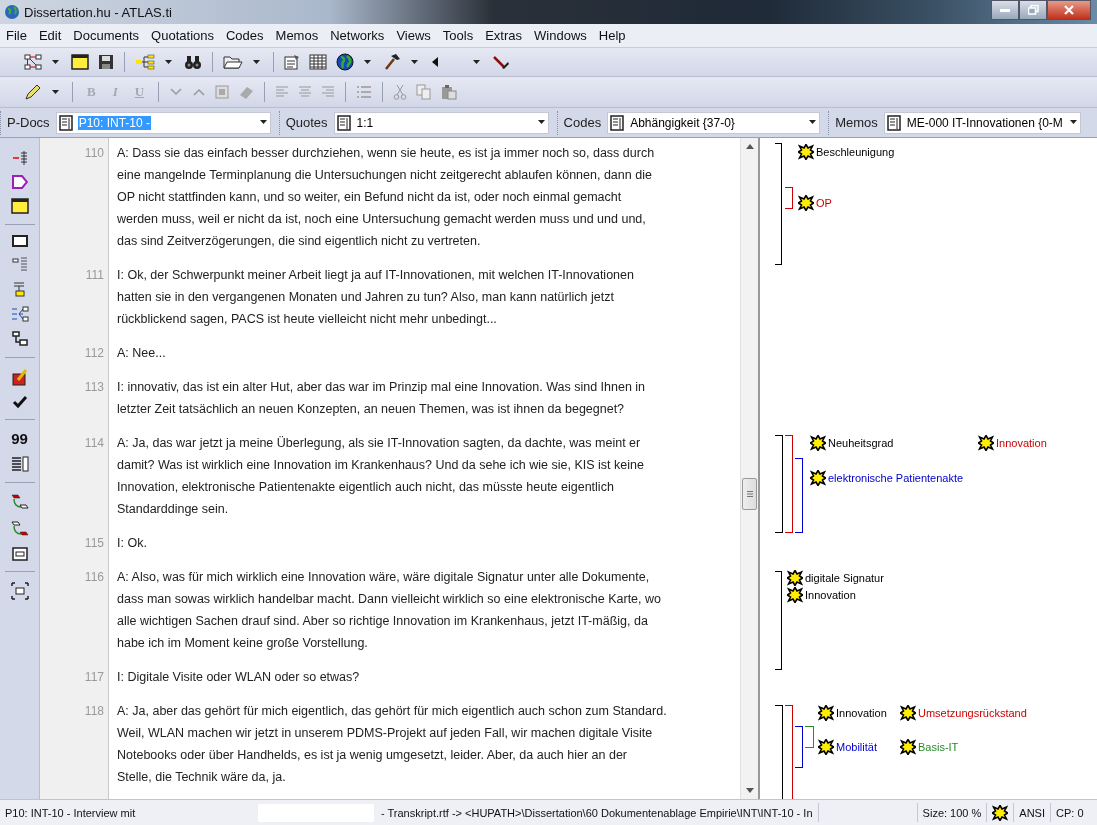 The image size is (1097, 825). Describe the element at coordinates (357, 35) in the screenshot. I see `menu-item: Networks` at that location.